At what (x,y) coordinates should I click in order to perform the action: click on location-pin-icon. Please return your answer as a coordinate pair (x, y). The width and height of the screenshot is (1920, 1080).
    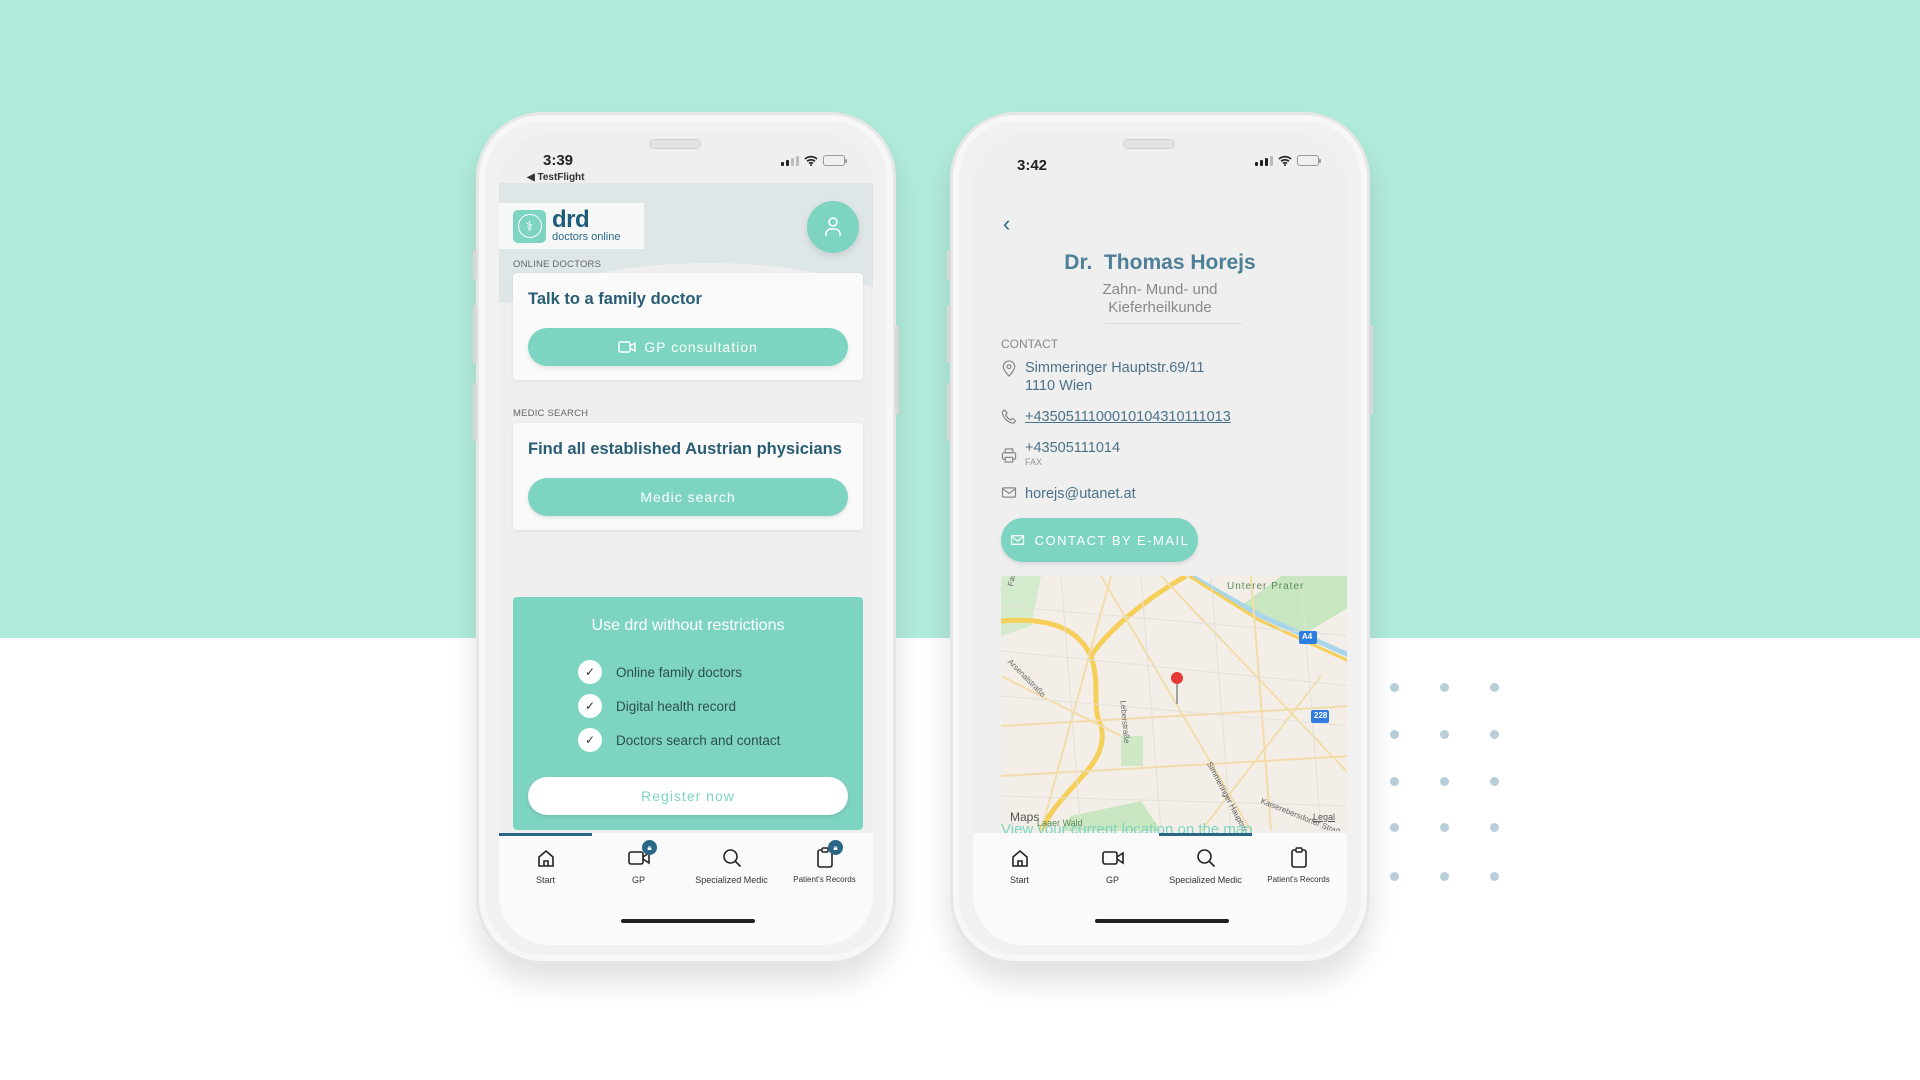
    Looking at the image, I should click on (1009, 368).